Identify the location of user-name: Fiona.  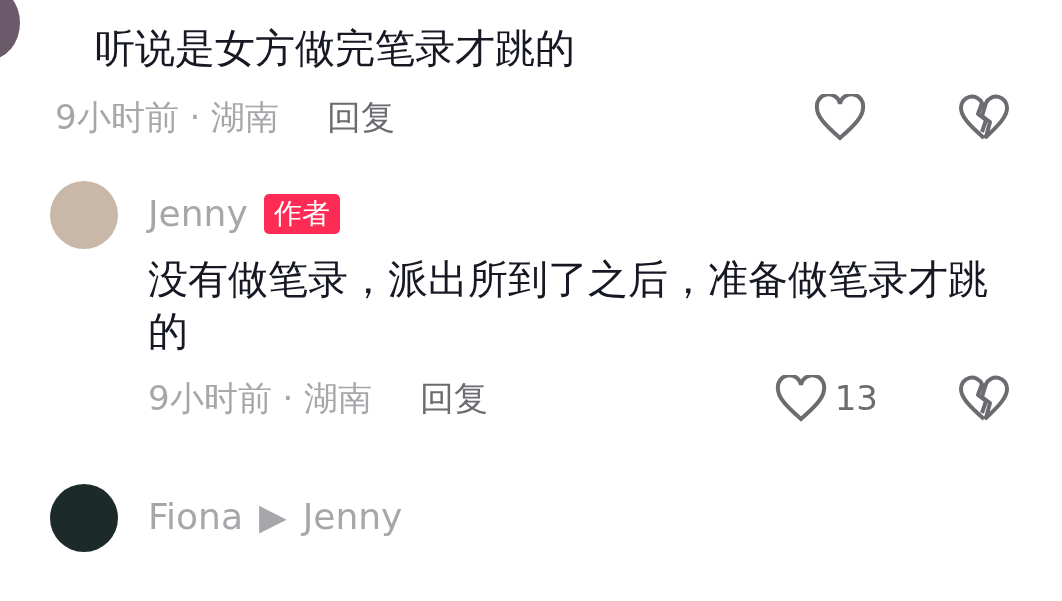
(195, 517).